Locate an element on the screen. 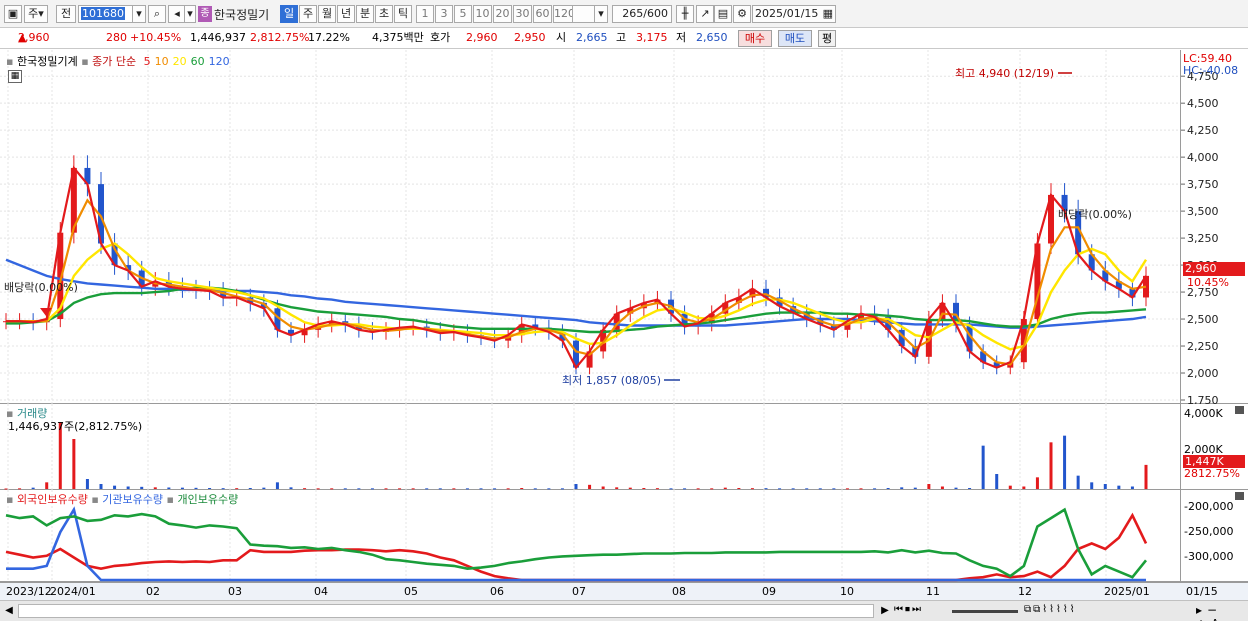 The image size is (1248, 621). last-price-tag: 2,960 is located at coordinates (1214, 269).